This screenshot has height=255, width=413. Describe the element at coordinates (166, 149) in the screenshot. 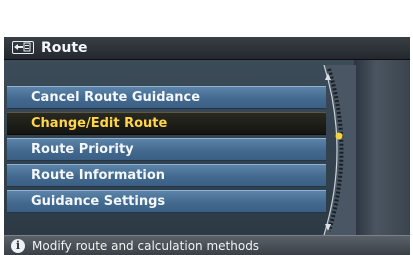

I see `menu-item-route-priority: Route Priority` at that location.